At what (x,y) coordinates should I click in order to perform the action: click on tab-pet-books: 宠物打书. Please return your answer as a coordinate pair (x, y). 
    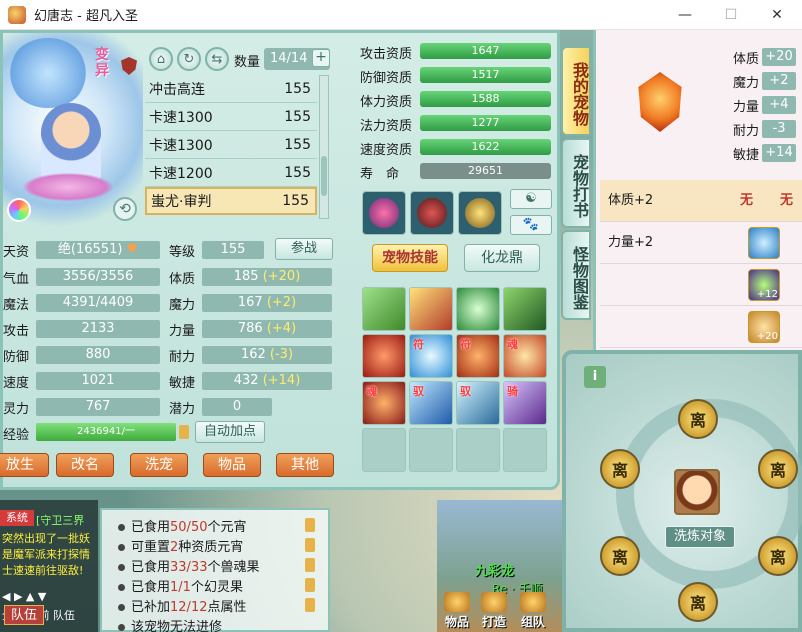
    Looking at the image, I should click on (576, 183).